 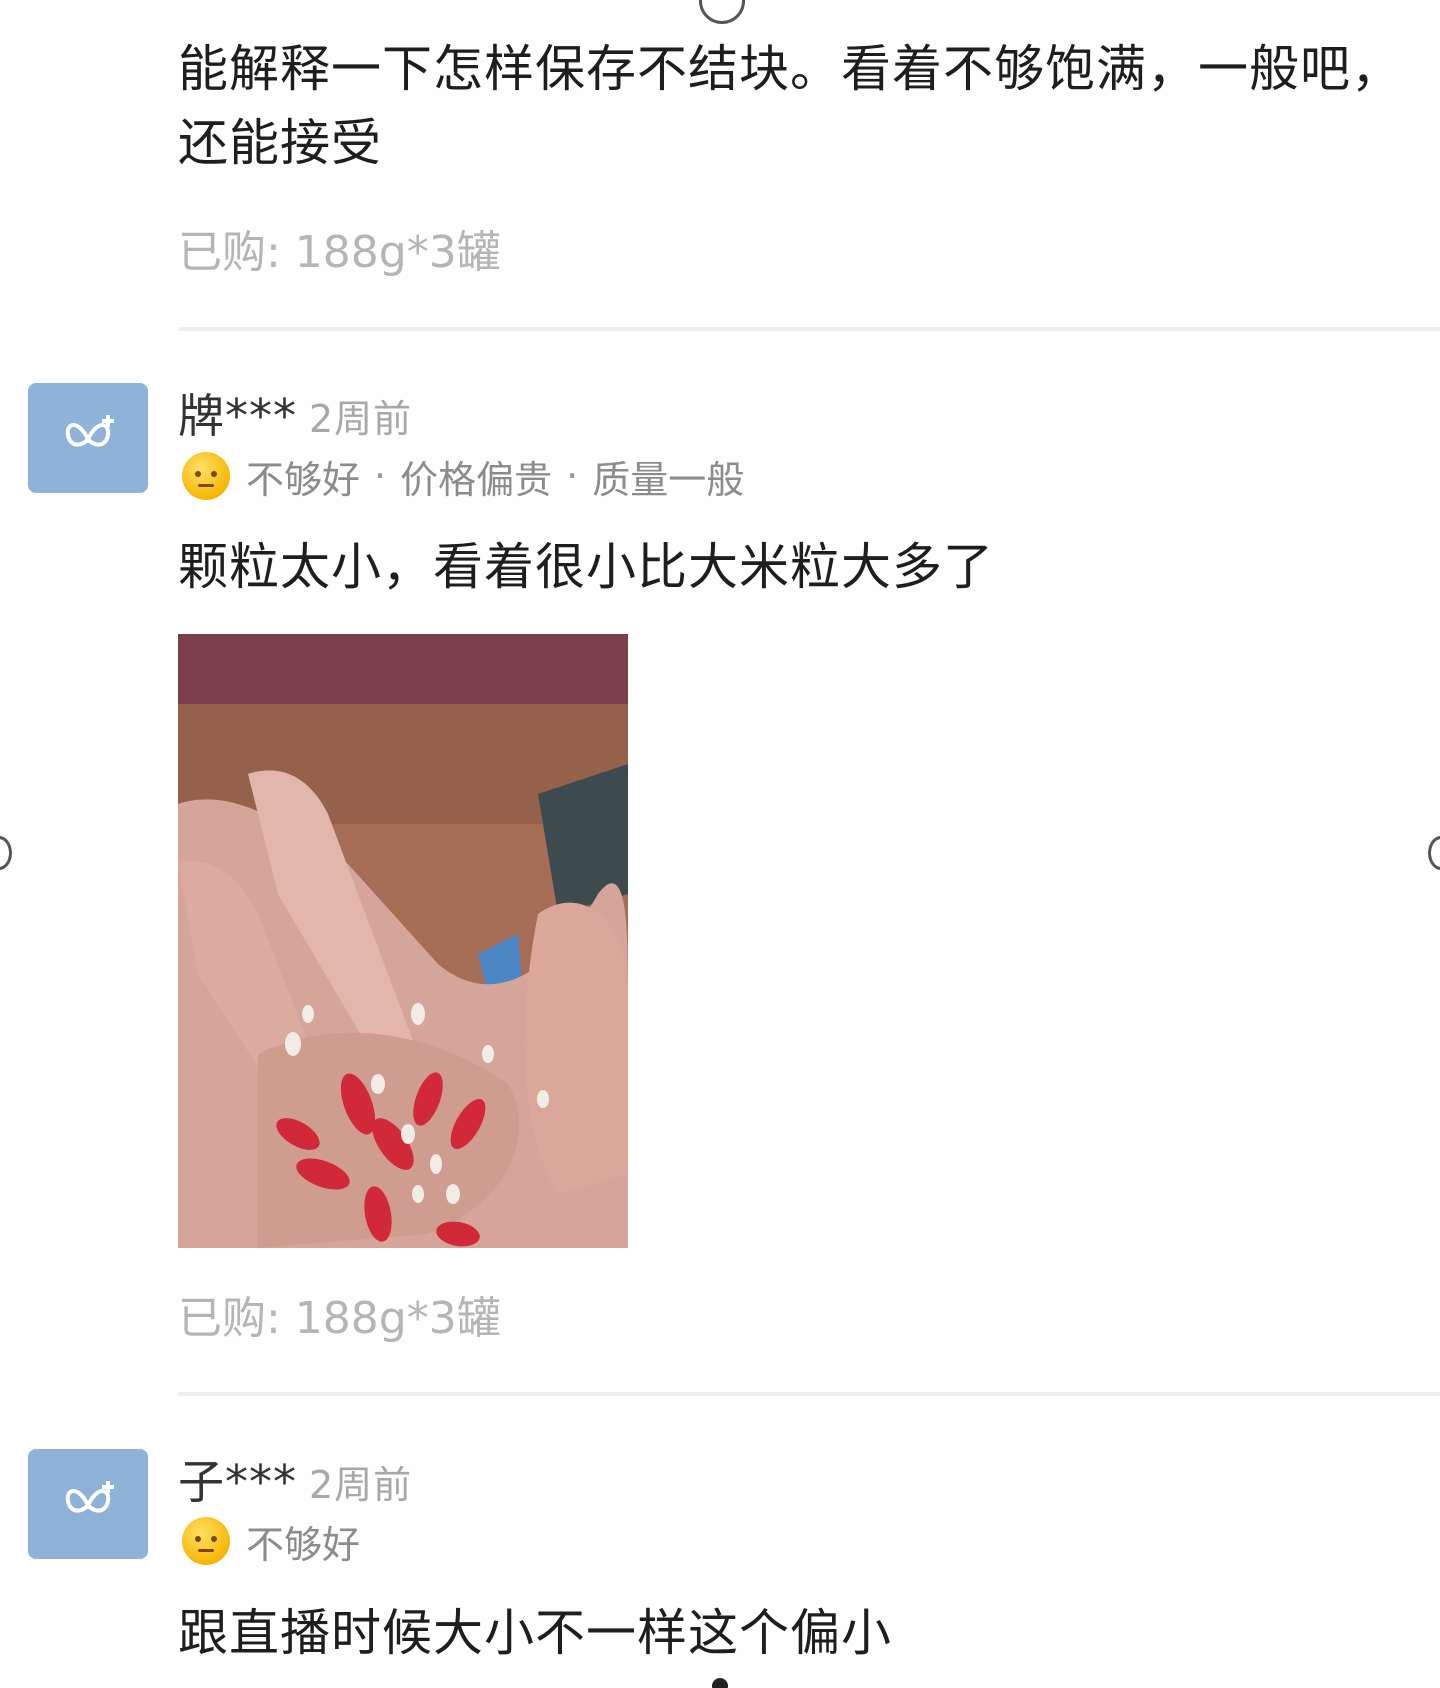 I want to click on rating-line: 不够好, so click(x=271, y=1541).